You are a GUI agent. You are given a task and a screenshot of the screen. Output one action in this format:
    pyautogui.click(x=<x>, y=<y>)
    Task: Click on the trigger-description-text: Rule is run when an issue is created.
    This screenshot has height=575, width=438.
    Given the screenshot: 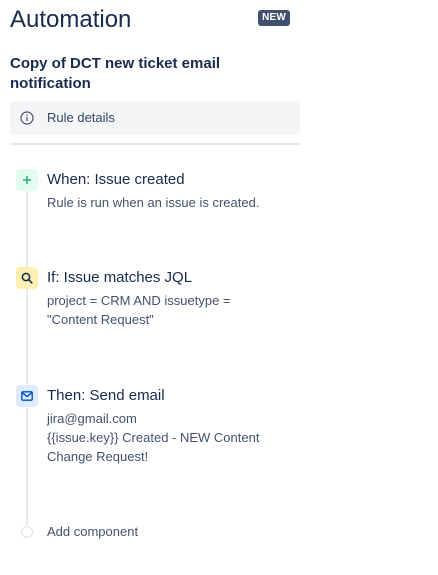 What is the action you would take?
    pyautogui.click(x=153, y=202)
    